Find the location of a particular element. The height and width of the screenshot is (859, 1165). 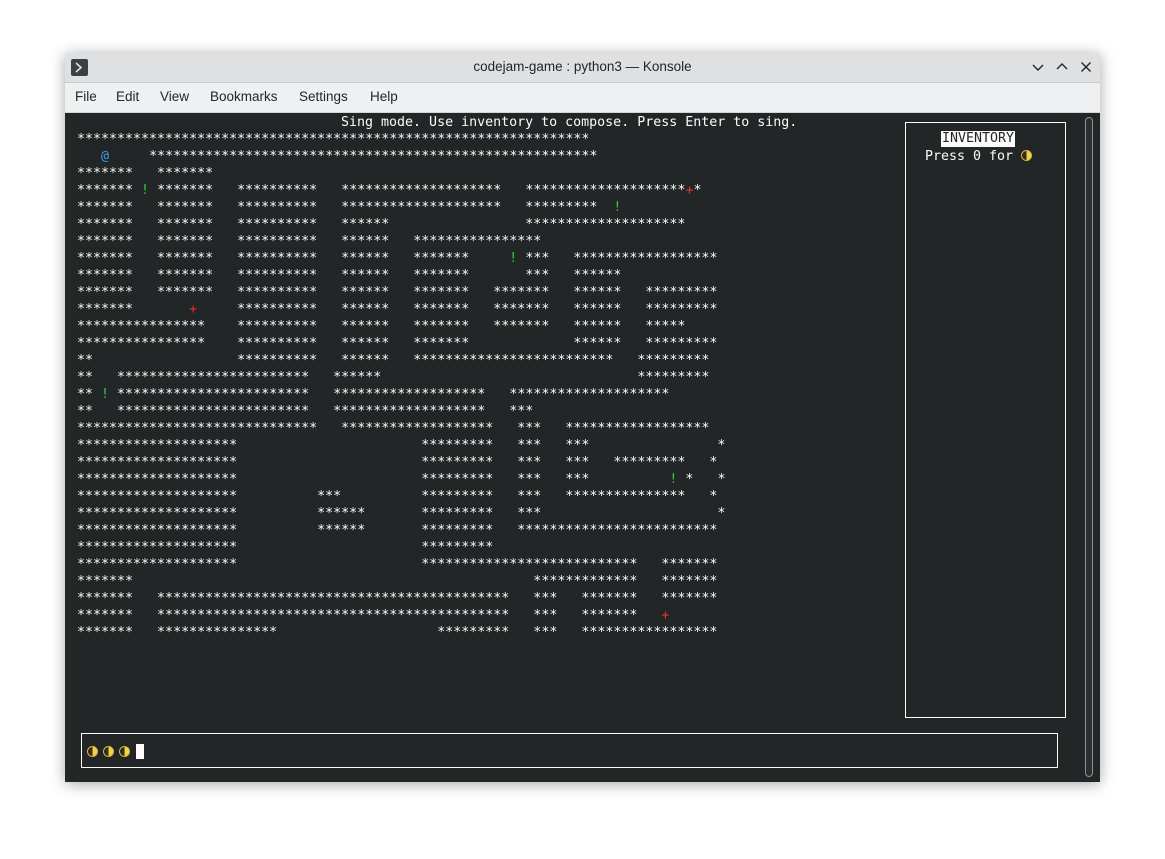

inventory-title: INVENTORY is located at coordinates (978, 139).